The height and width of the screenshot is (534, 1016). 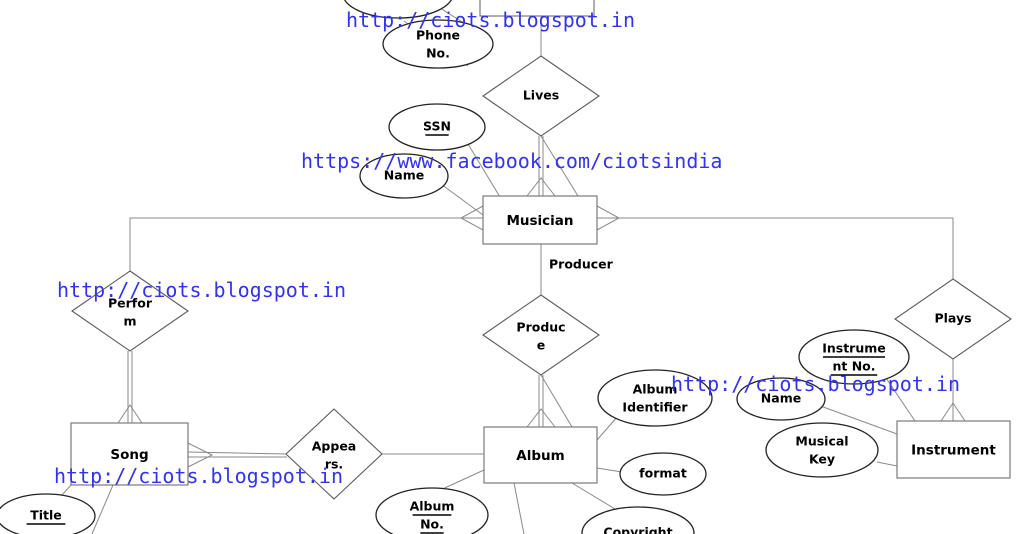 What do you see at coordinates (541, 187) in the screenshot?
I see `crowfoot-musician-top` at bounding box center [541, 187].